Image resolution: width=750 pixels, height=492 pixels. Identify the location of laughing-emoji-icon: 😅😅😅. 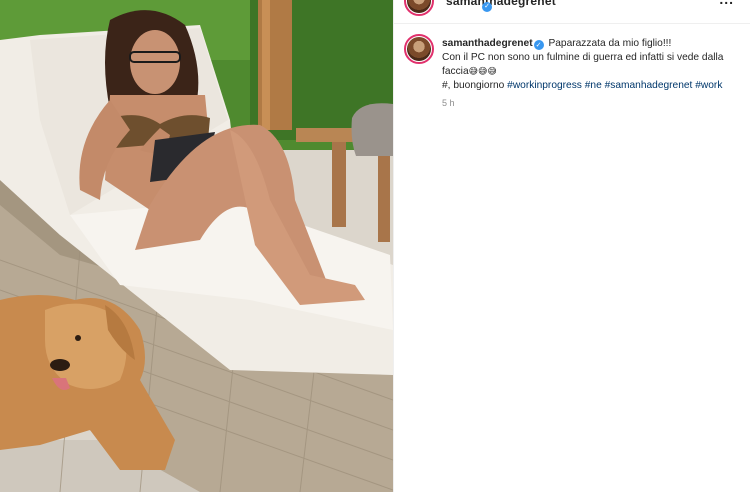
(482, 72).